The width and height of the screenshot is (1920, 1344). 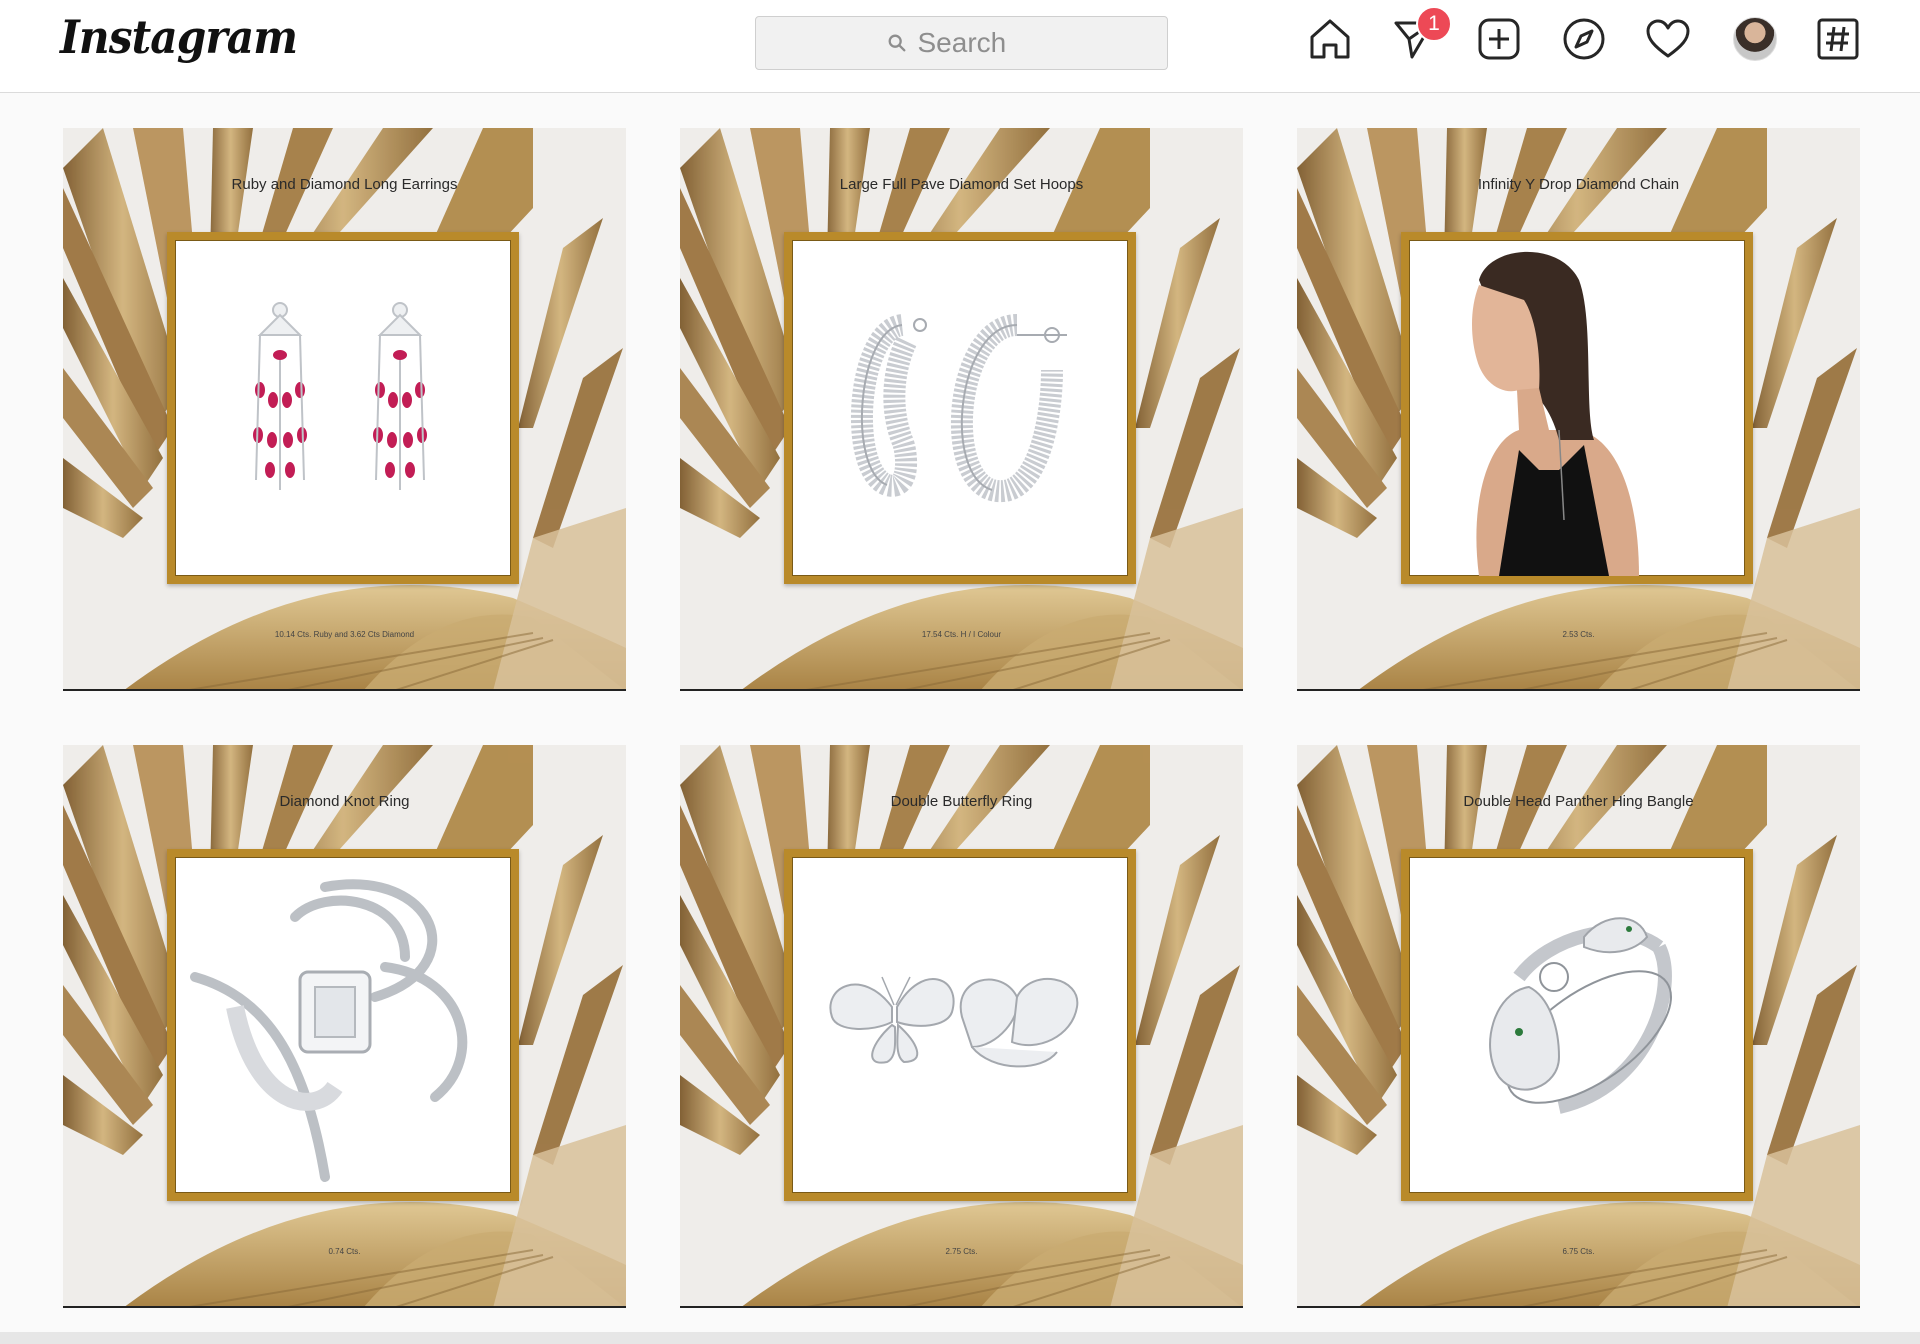 I want to click on horizontal-scrollbar-track, so click(x=960, y=1338).